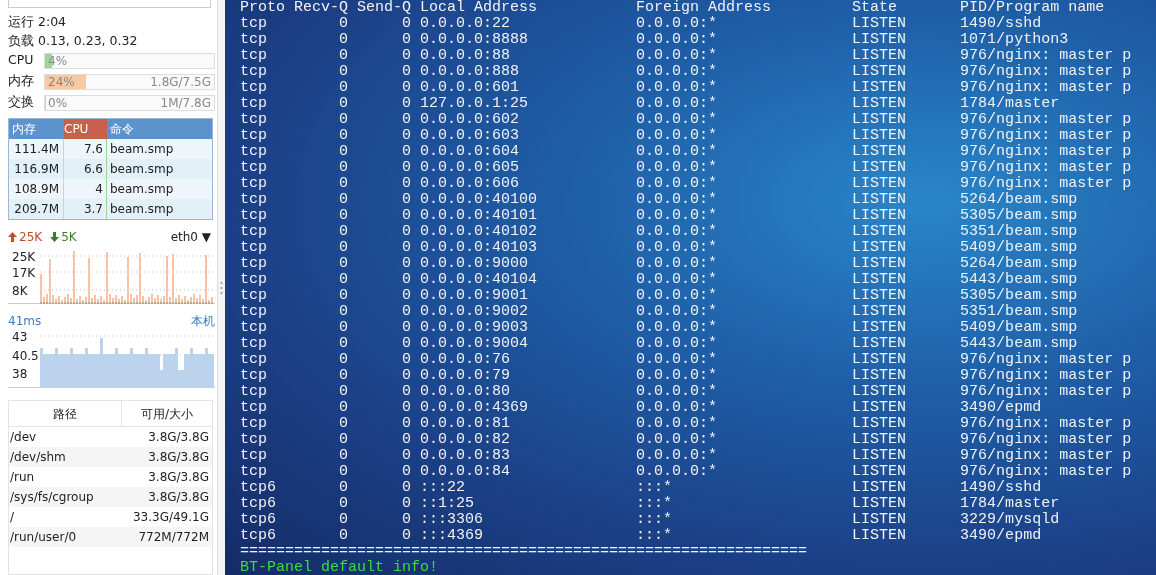 The height and width of the screenshot is (575, 1156). I want to click on terminal-line: tcp 0 0 0.0.0.0:40100 0.0.0.0:* LISTEN 5264/beam.smp, so click(659, 200).